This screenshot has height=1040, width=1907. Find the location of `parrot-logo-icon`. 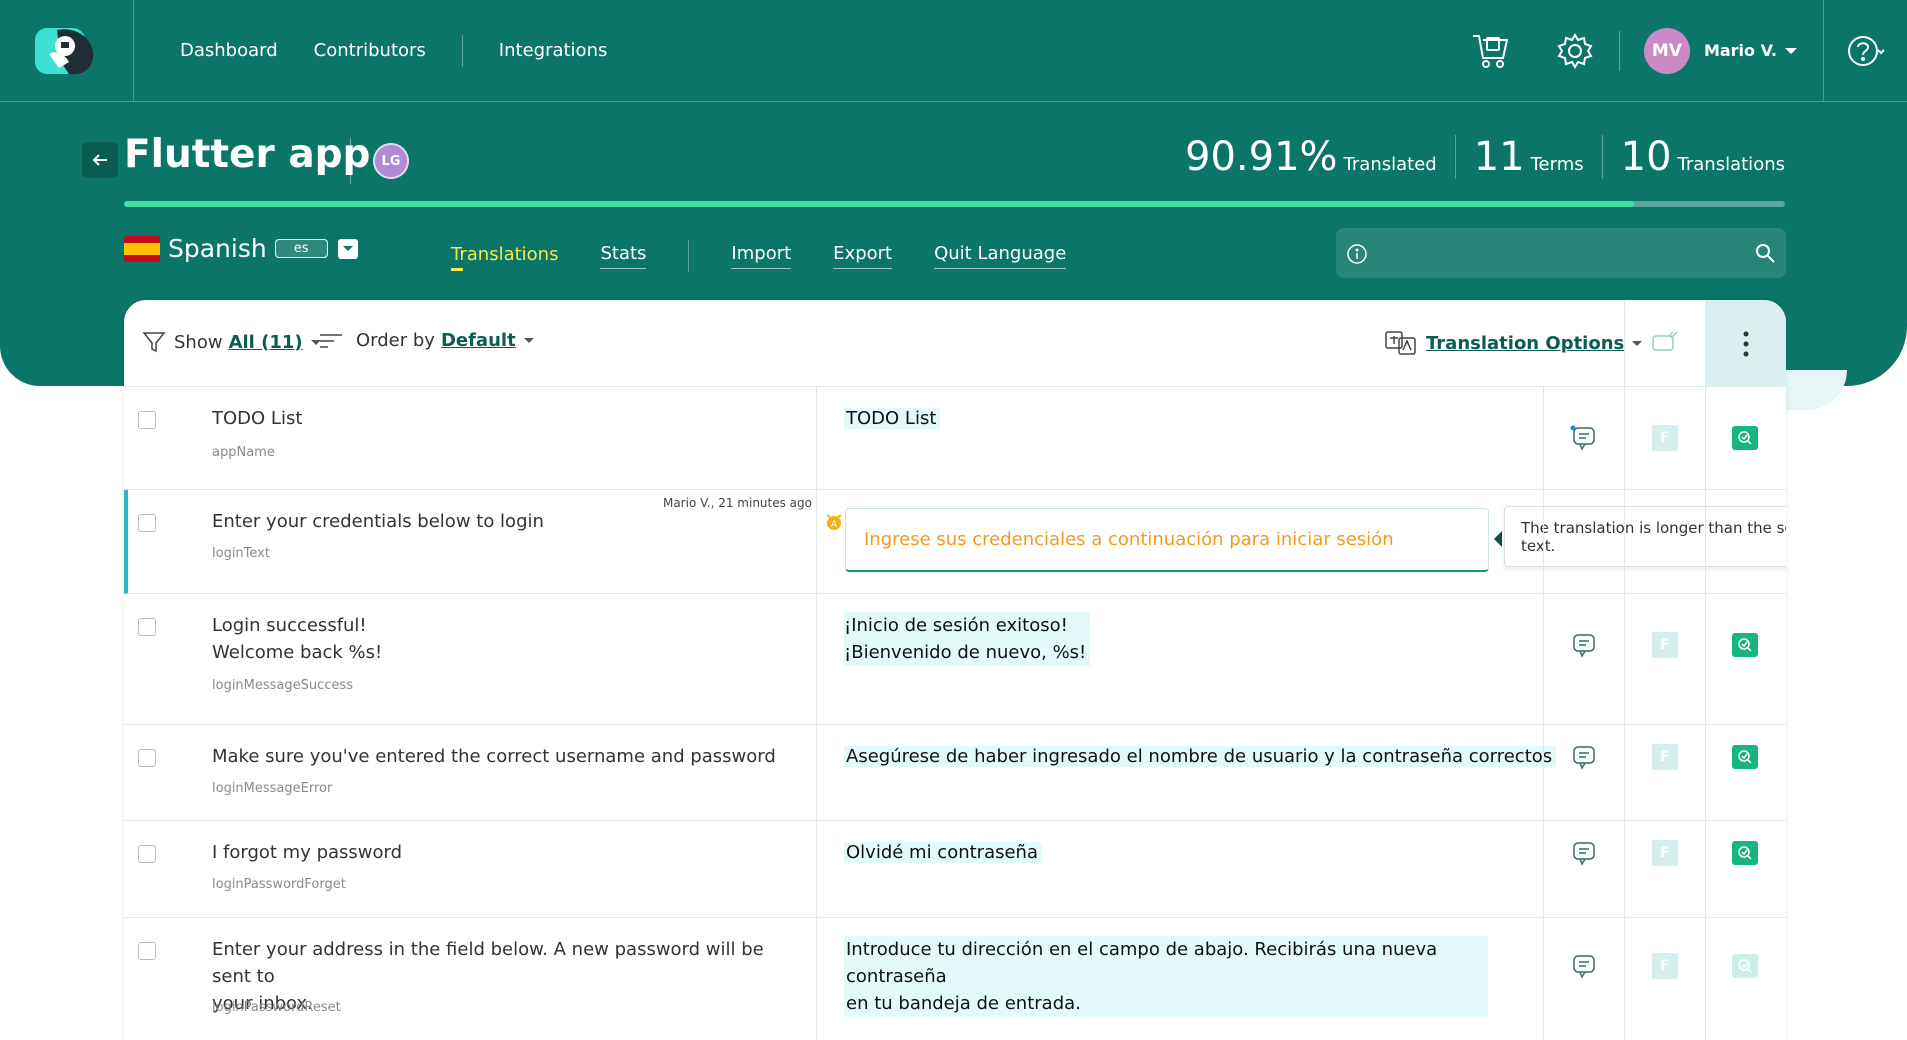

parrot-logo-icon is located at coordinates (67, 51).